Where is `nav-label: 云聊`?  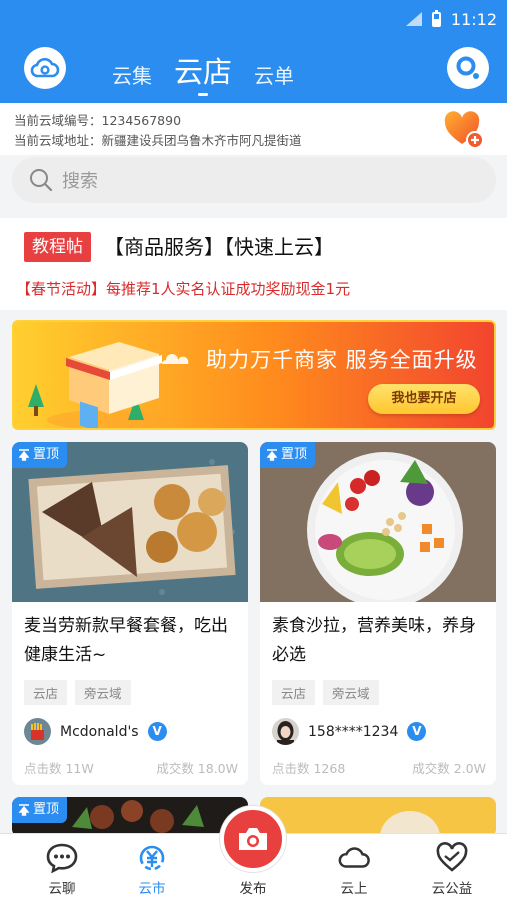 nav-label: 云聊 is located at coordinates (62, 889).